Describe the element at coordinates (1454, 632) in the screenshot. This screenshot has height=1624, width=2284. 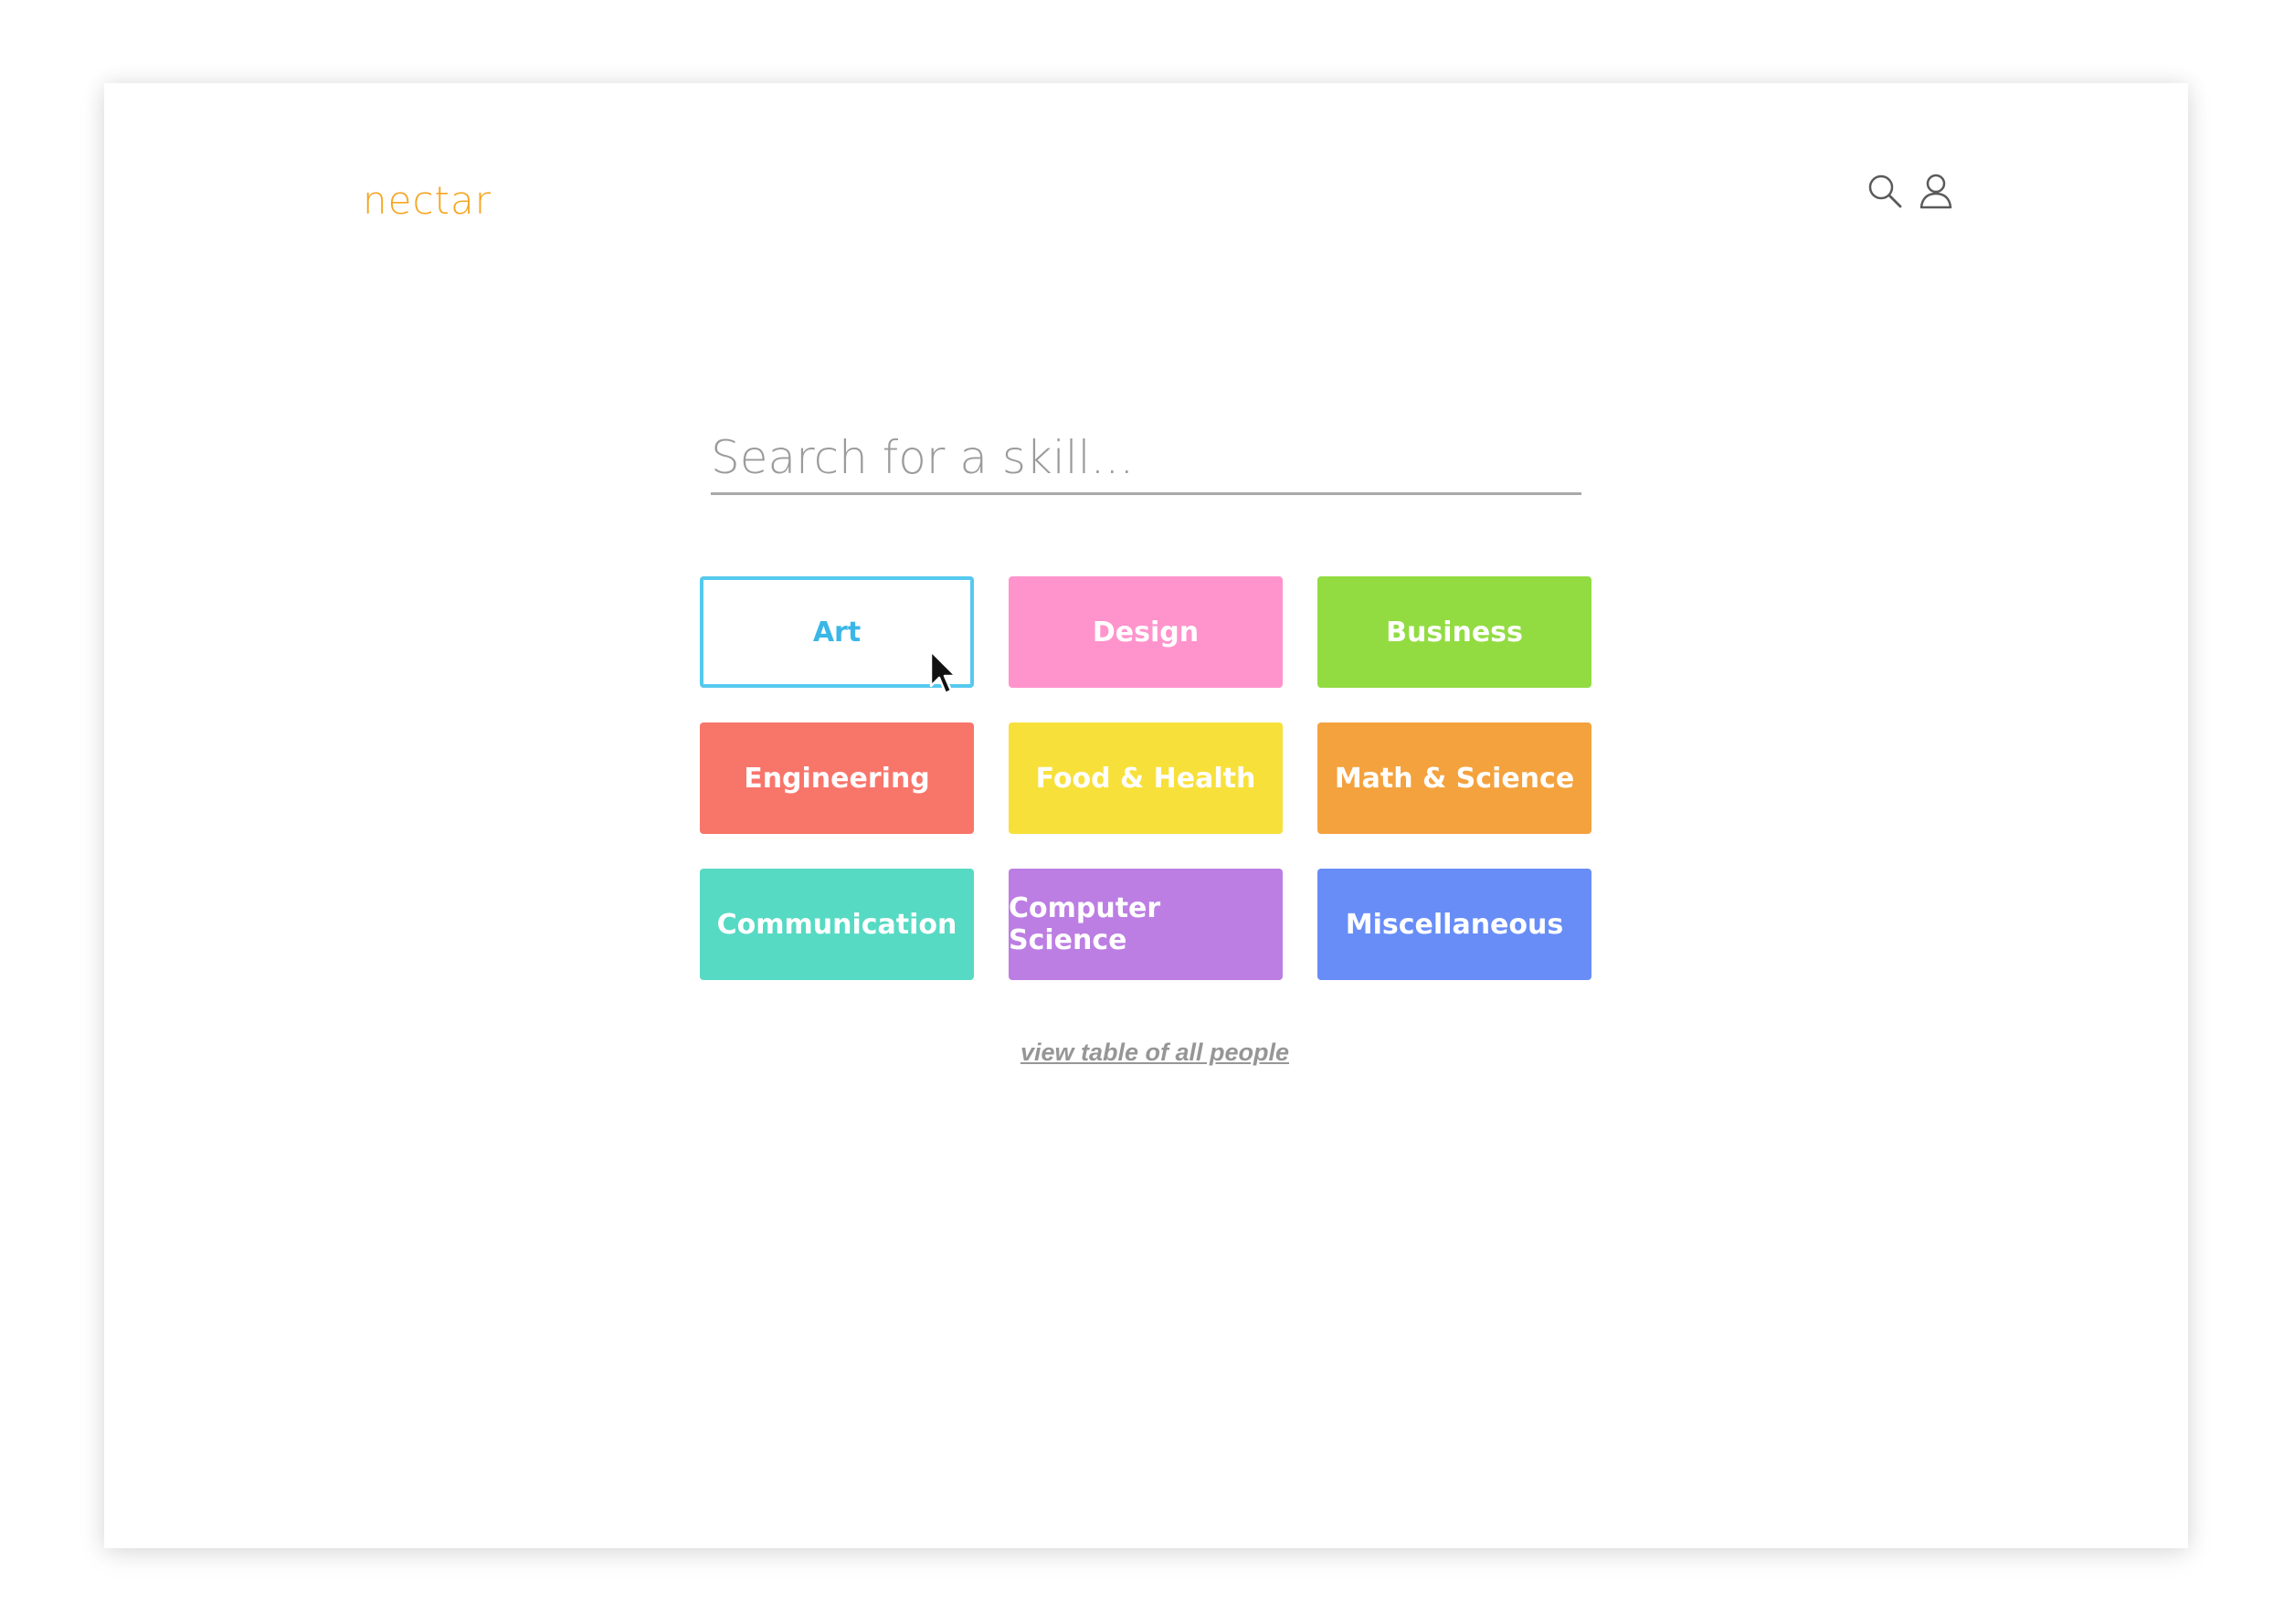
I see `category-business: Business` at that location.